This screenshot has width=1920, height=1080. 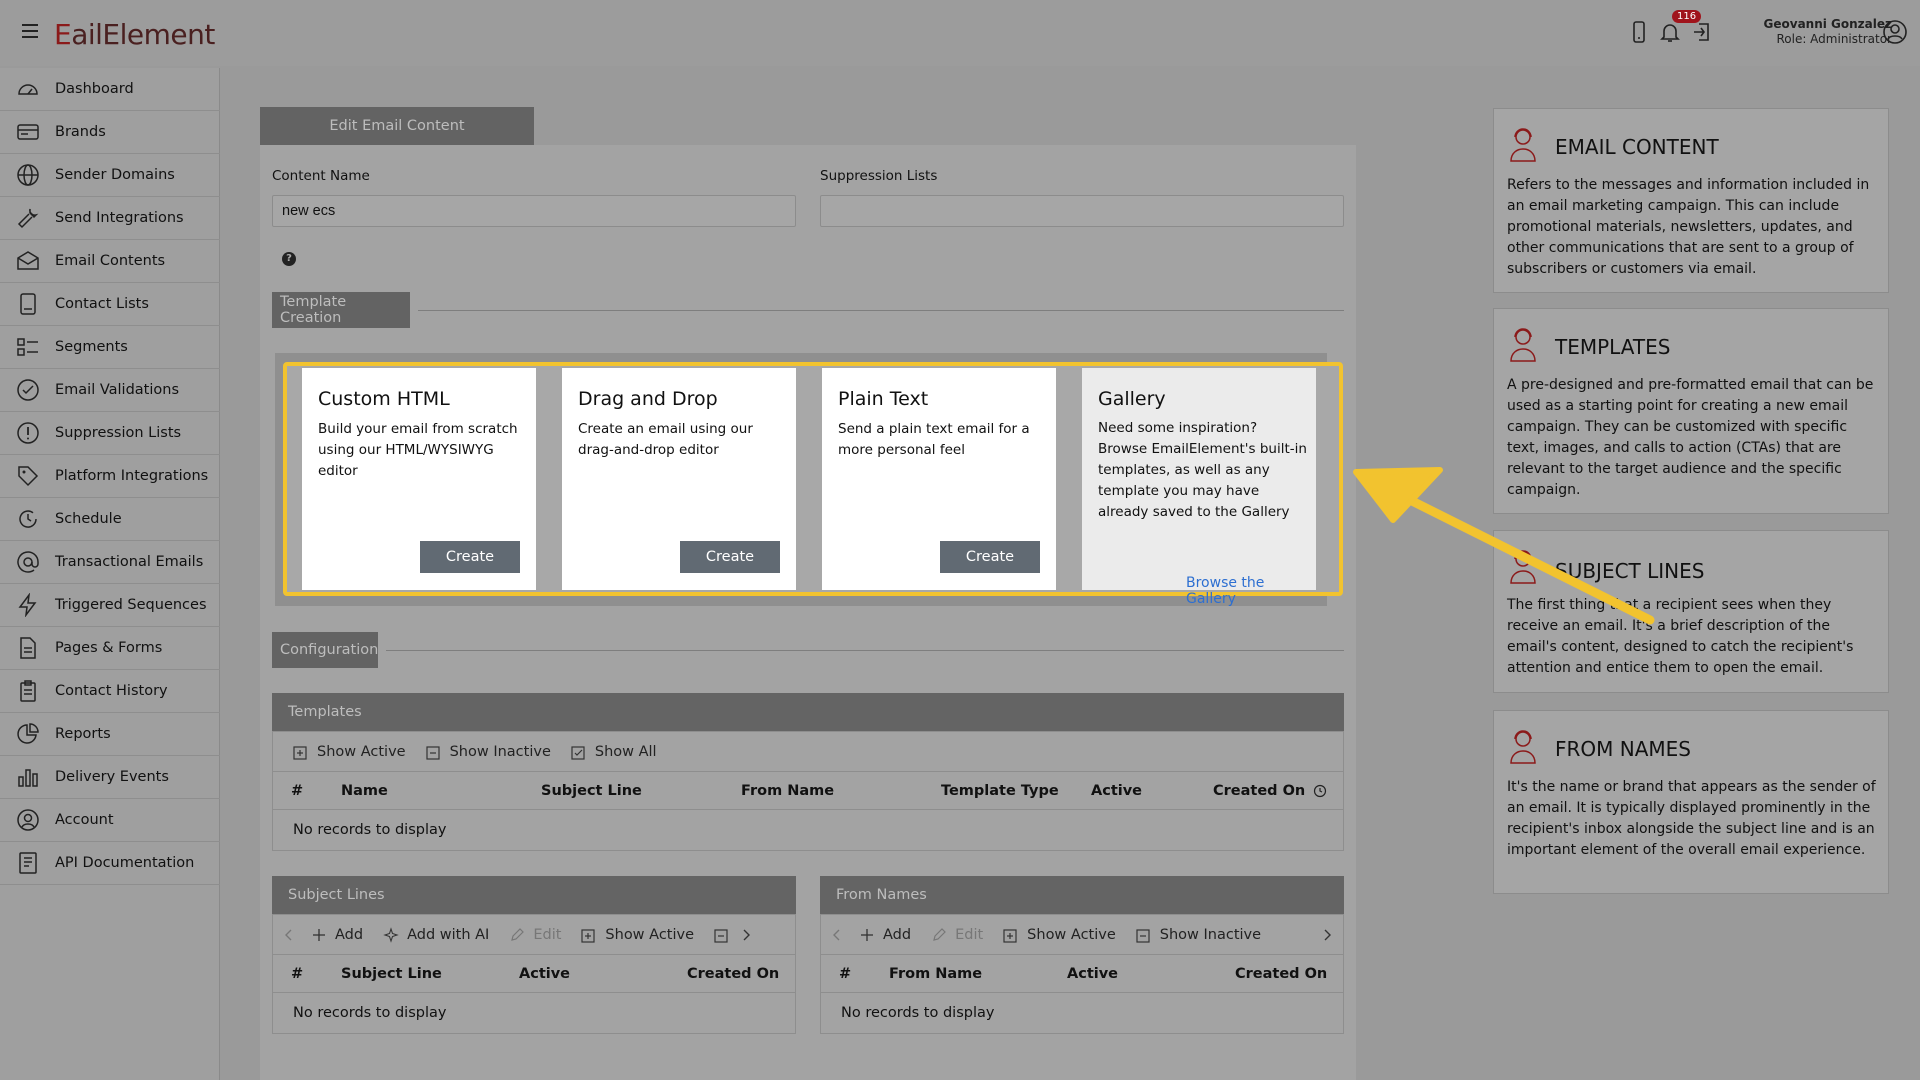 I want to click on subject-empty-state: No records to display, so click(x=370, y=1013).